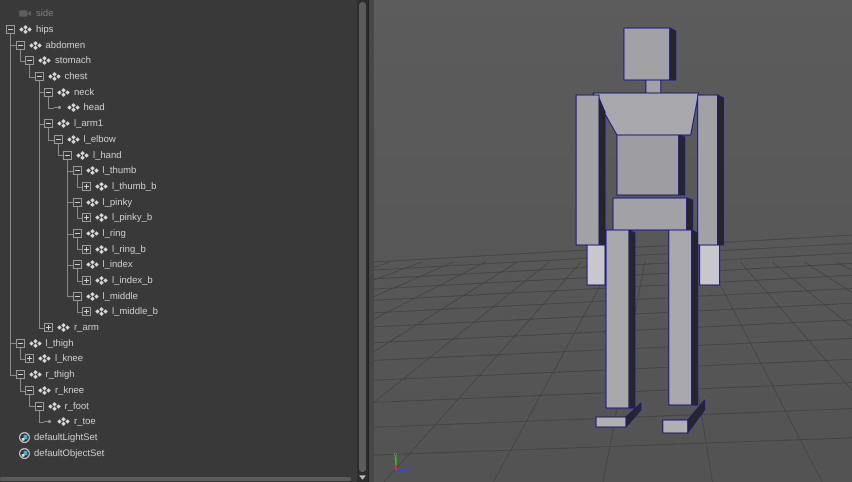 This screenshot has height=482, width=852. Describe the element at coordinates (175, 479) in the screenshot. I see `horizontal-scrollbar` at that location.